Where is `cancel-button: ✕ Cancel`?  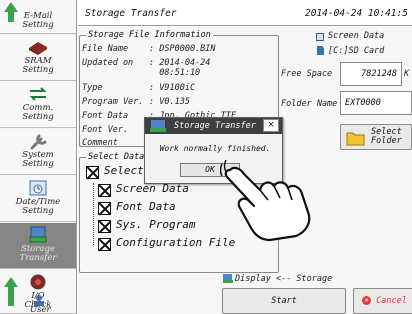
cancel-button: ✕ Cancel is located at coordinates (382, 301).